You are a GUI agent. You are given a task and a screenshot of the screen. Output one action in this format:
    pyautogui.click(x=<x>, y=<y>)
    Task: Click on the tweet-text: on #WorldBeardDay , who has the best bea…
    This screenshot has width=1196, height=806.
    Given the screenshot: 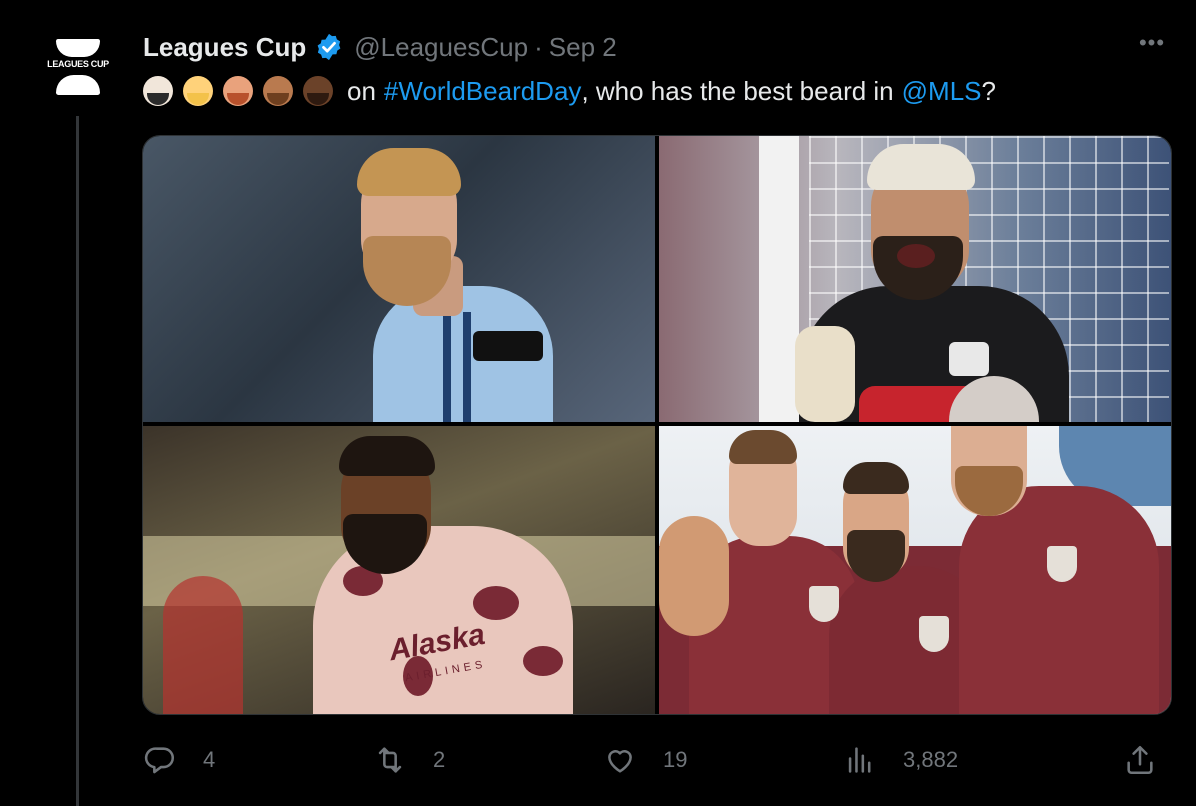 What is the action you would take?
    pyautogui.click(x=569, y=91)
    